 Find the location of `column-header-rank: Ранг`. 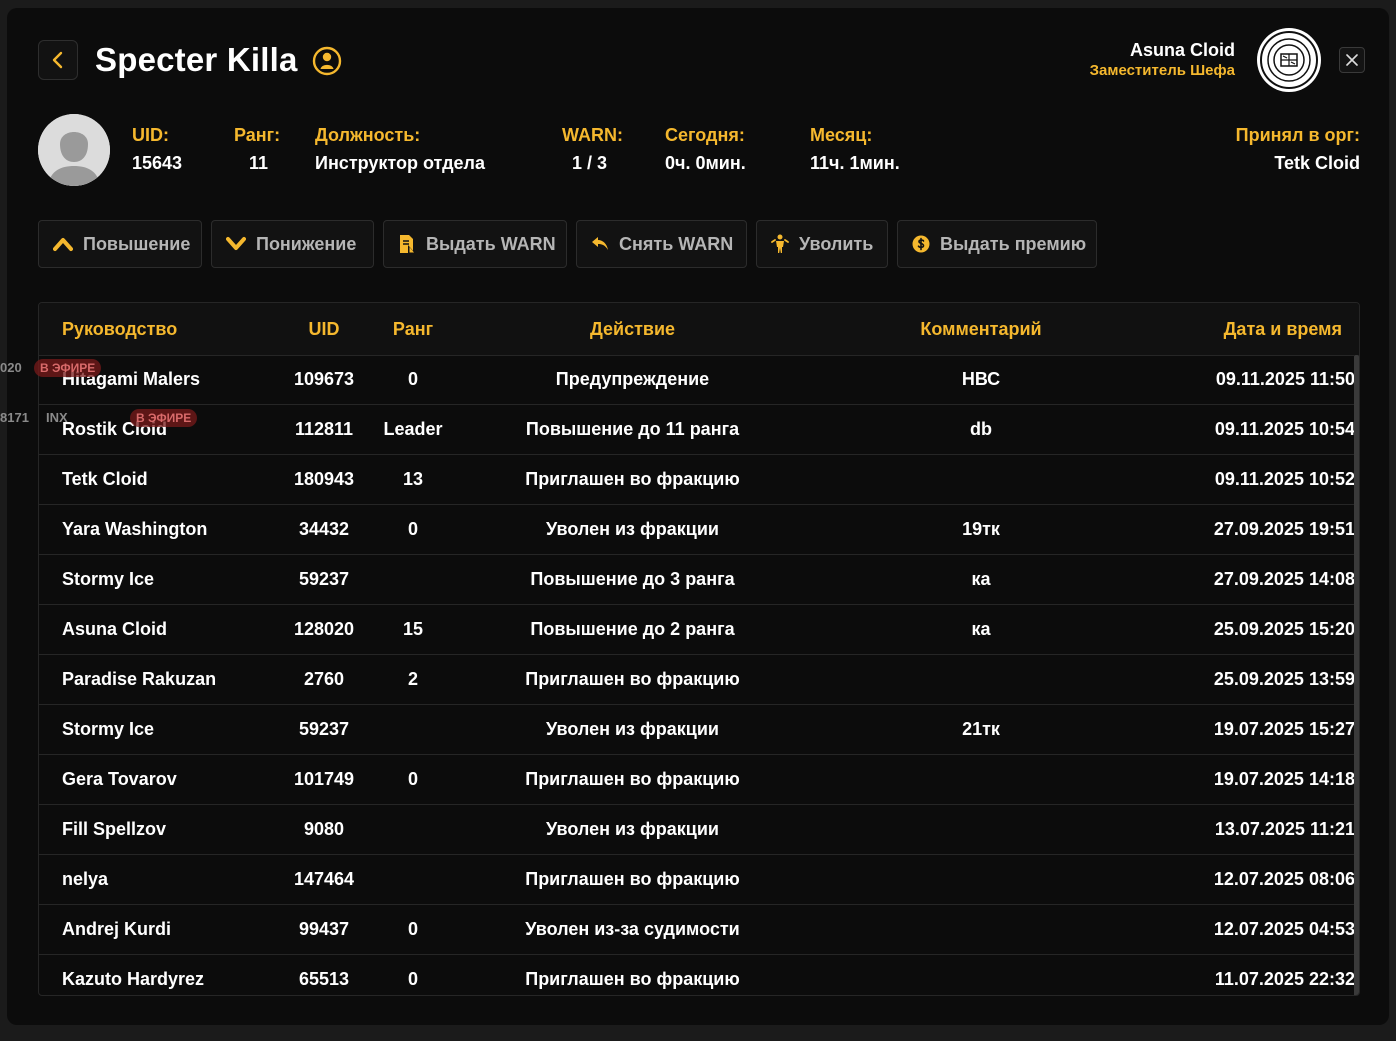

column-header-rank: Ранг is located at coordinates (413, 329).